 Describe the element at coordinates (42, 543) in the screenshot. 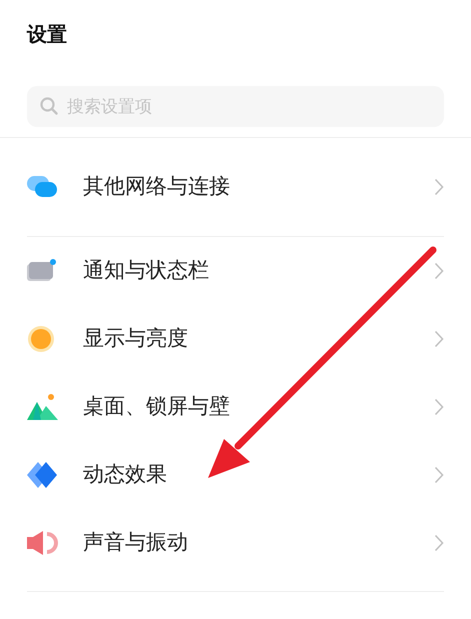

I see `speaker-icon` at that location.